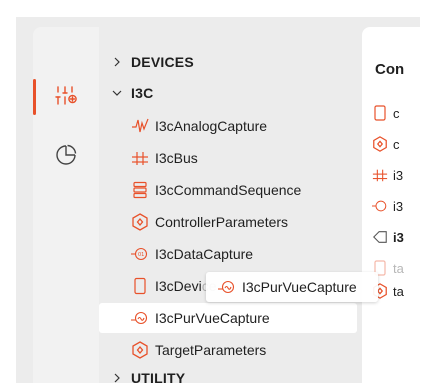 The image size is (436, 391). What do you see at coordinates (299, 287) in the screenshot?
I see `drag-ghost-label: I3cPurVueCapture` at bounding box center [299, 287].